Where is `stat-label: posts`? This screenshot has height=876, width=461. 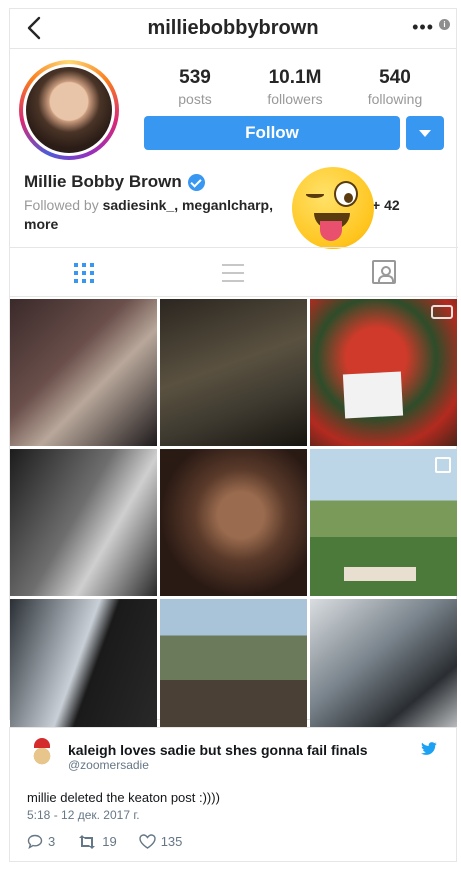
stat-label: posts is located at coordinates (195, 99).